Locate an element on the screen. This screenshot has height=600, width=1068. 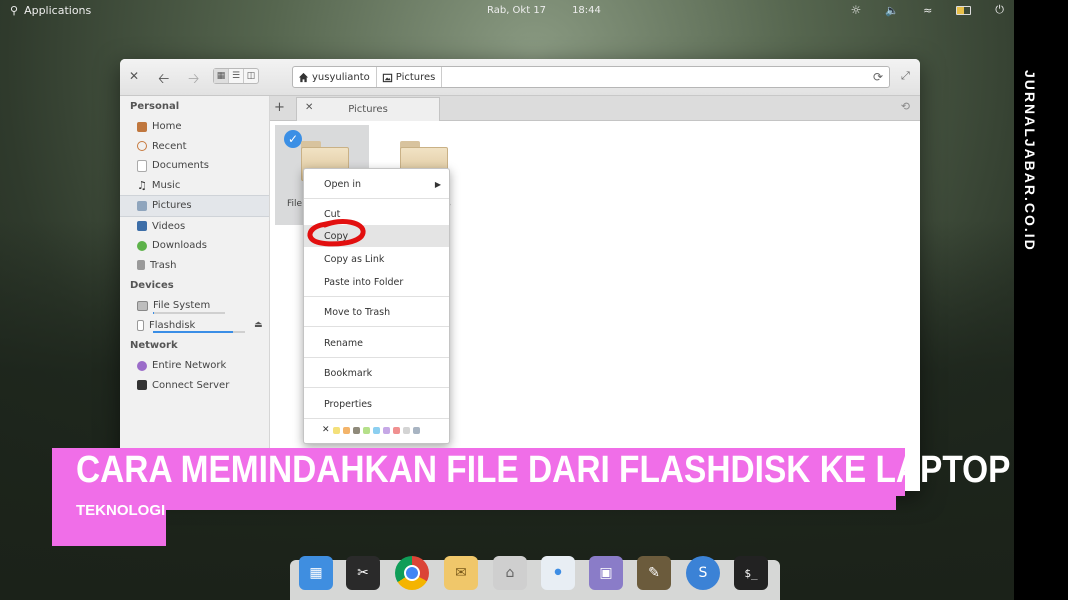
sidebar-item-downloads: Downloads is located at coordinates (194, 246).